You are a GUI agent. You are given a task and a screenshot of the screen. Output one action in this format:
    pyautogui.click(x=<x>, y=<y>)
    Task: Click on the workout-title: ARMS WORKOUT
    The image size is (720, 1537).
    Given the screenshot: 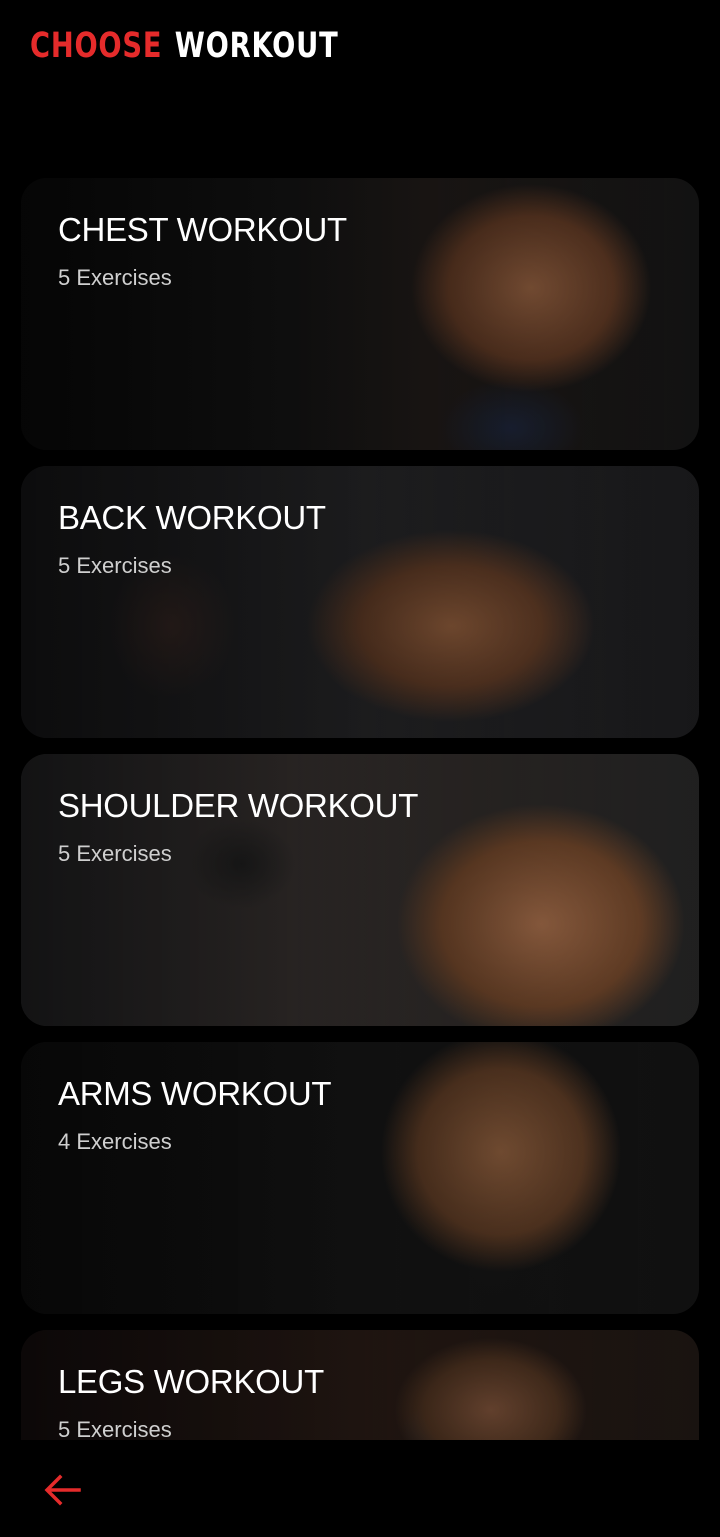 What is the action you would take?
    pyautogui.click(x=195, y=1093)
    